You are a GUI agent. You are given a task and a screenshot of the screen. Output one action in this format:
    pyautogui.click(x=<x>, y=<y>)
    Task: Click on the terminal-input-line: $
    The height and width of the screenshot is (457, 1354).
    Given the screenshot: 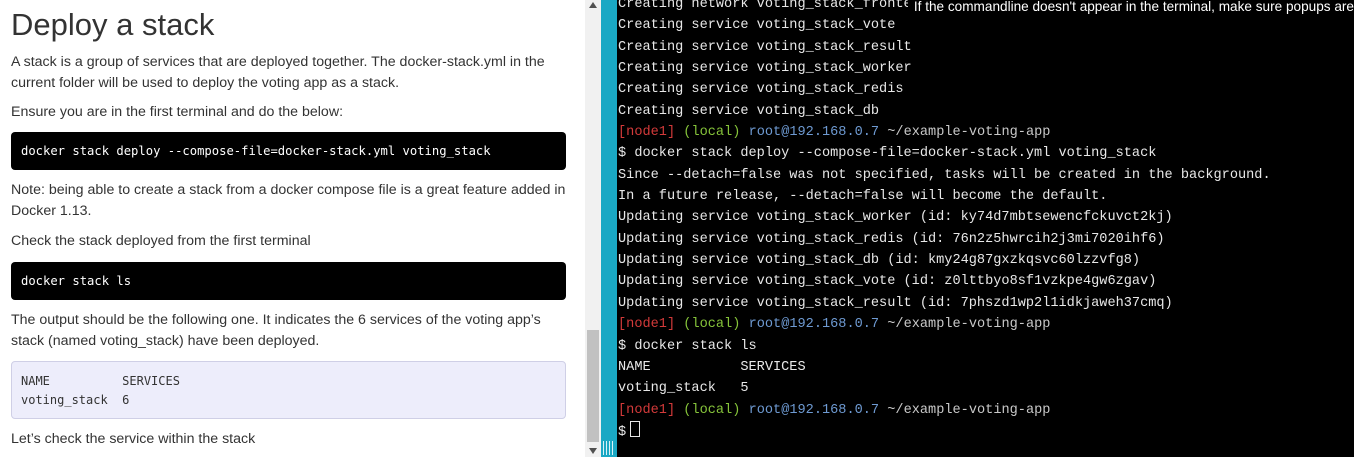 What is the action you would take?
    pyautogui.click(x=944, y=431)
    